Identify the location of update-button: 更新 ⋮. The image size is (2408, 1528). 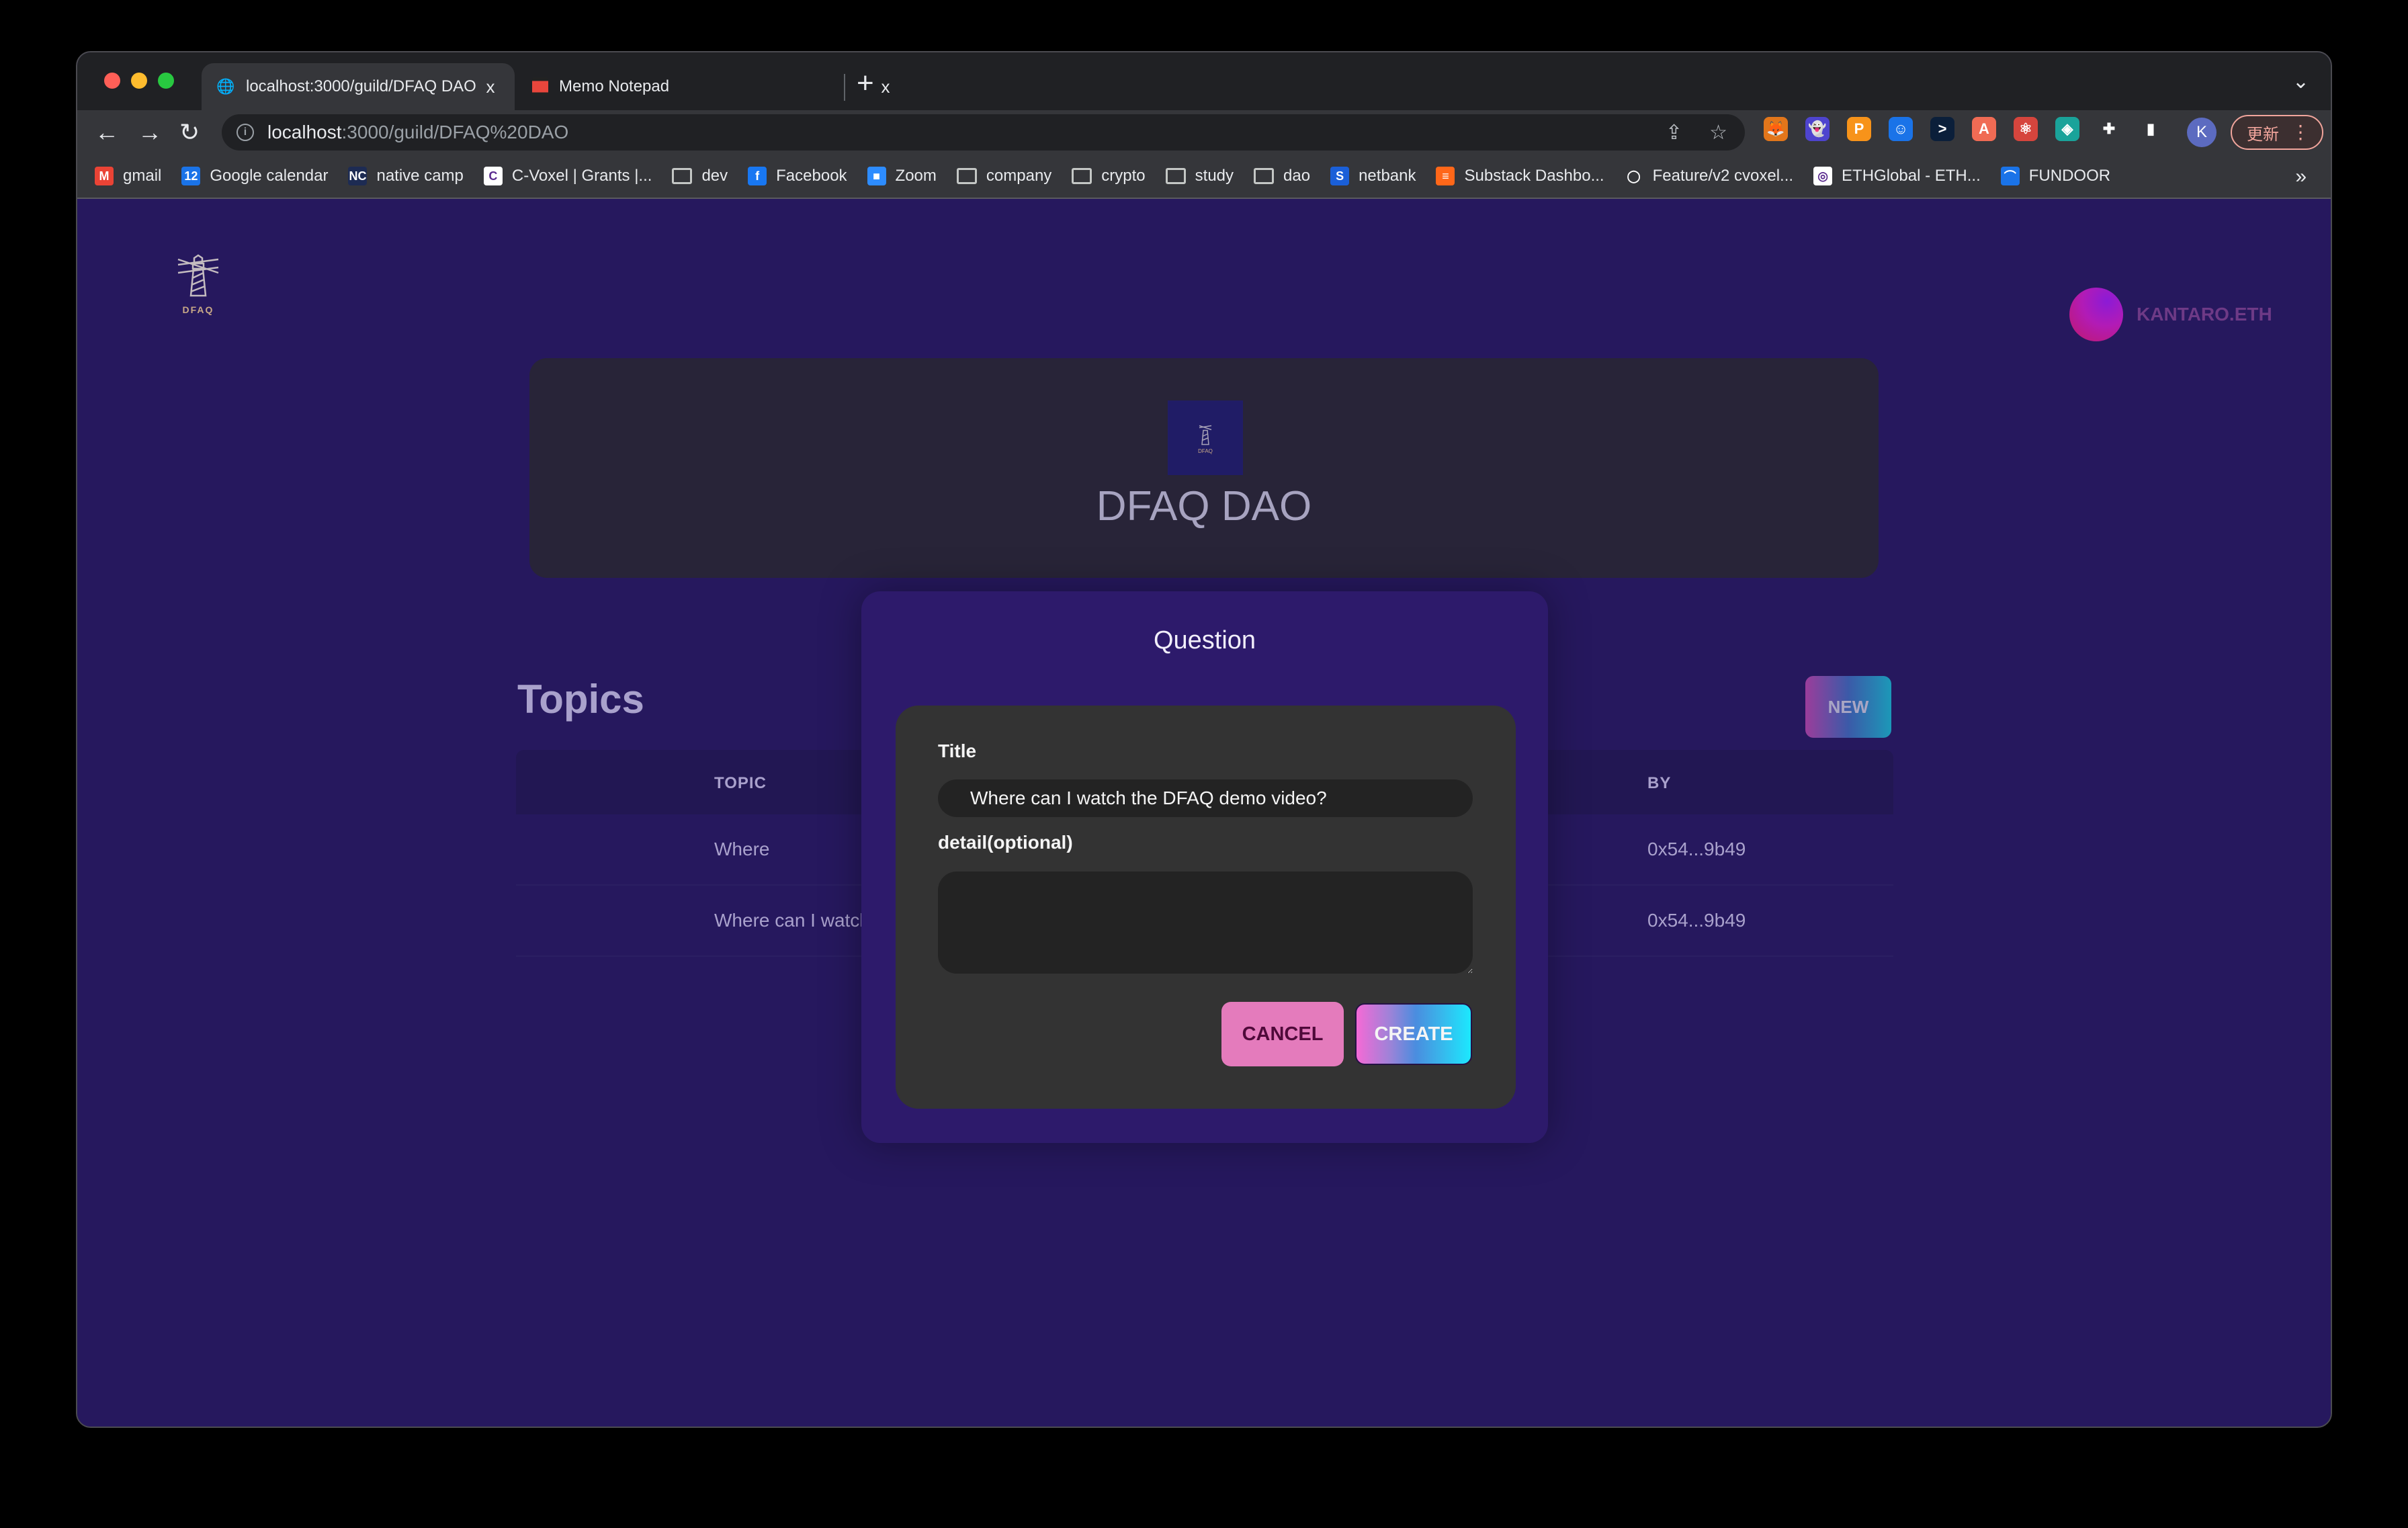
(2277, 133).